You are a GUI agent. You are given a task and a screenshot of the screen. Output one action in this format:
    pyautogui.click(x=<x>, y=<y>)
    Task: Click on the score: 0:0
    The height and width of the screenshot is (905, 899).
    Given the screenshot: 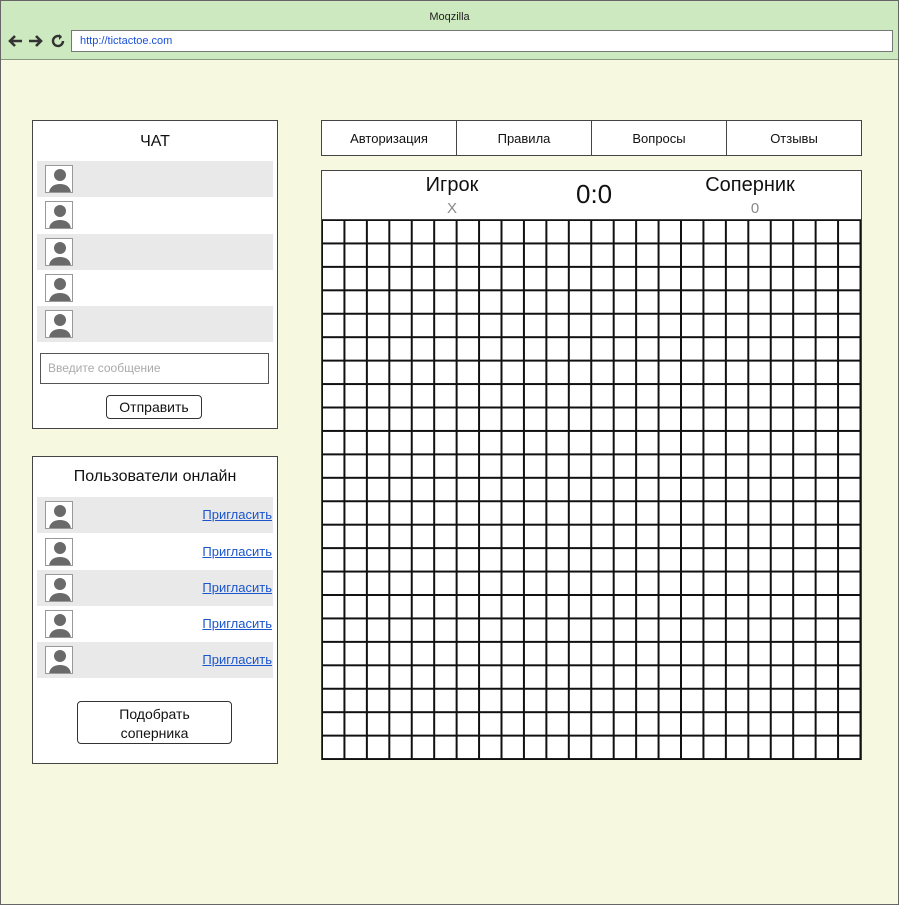 What is the action you would take?
    pyautogui.click(x=594, y=194)
    